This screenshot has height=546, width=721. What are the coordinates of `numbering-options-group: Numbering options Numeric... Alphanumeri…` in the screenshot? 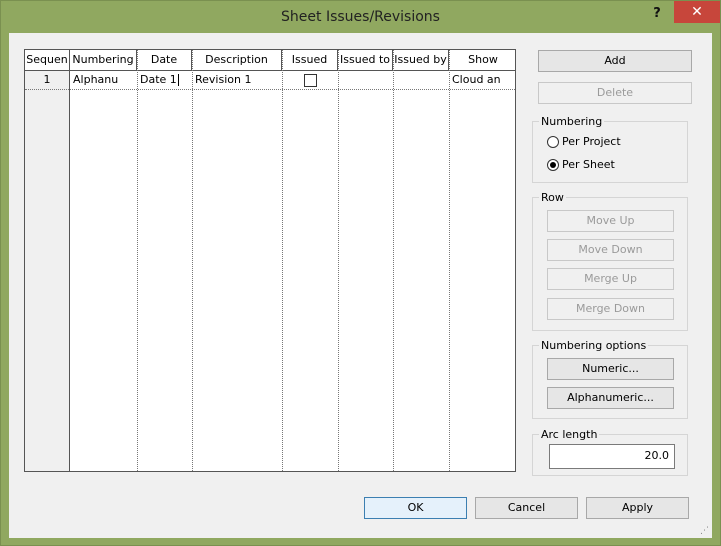 It's located at (610, 379).